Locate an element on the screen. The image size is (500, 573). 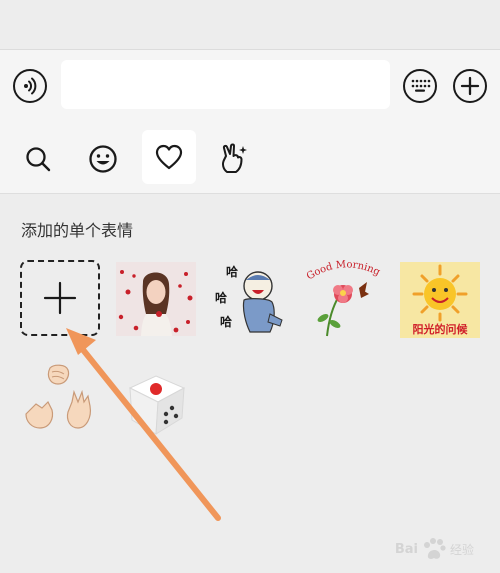
watermark-brand: Bai is located at coordinates (406, 549).